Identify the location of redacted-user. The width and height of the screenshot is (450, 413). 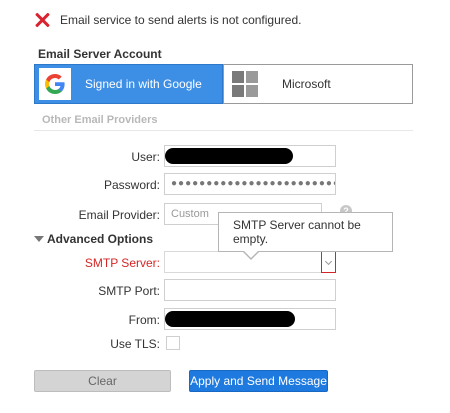
(229, 156).